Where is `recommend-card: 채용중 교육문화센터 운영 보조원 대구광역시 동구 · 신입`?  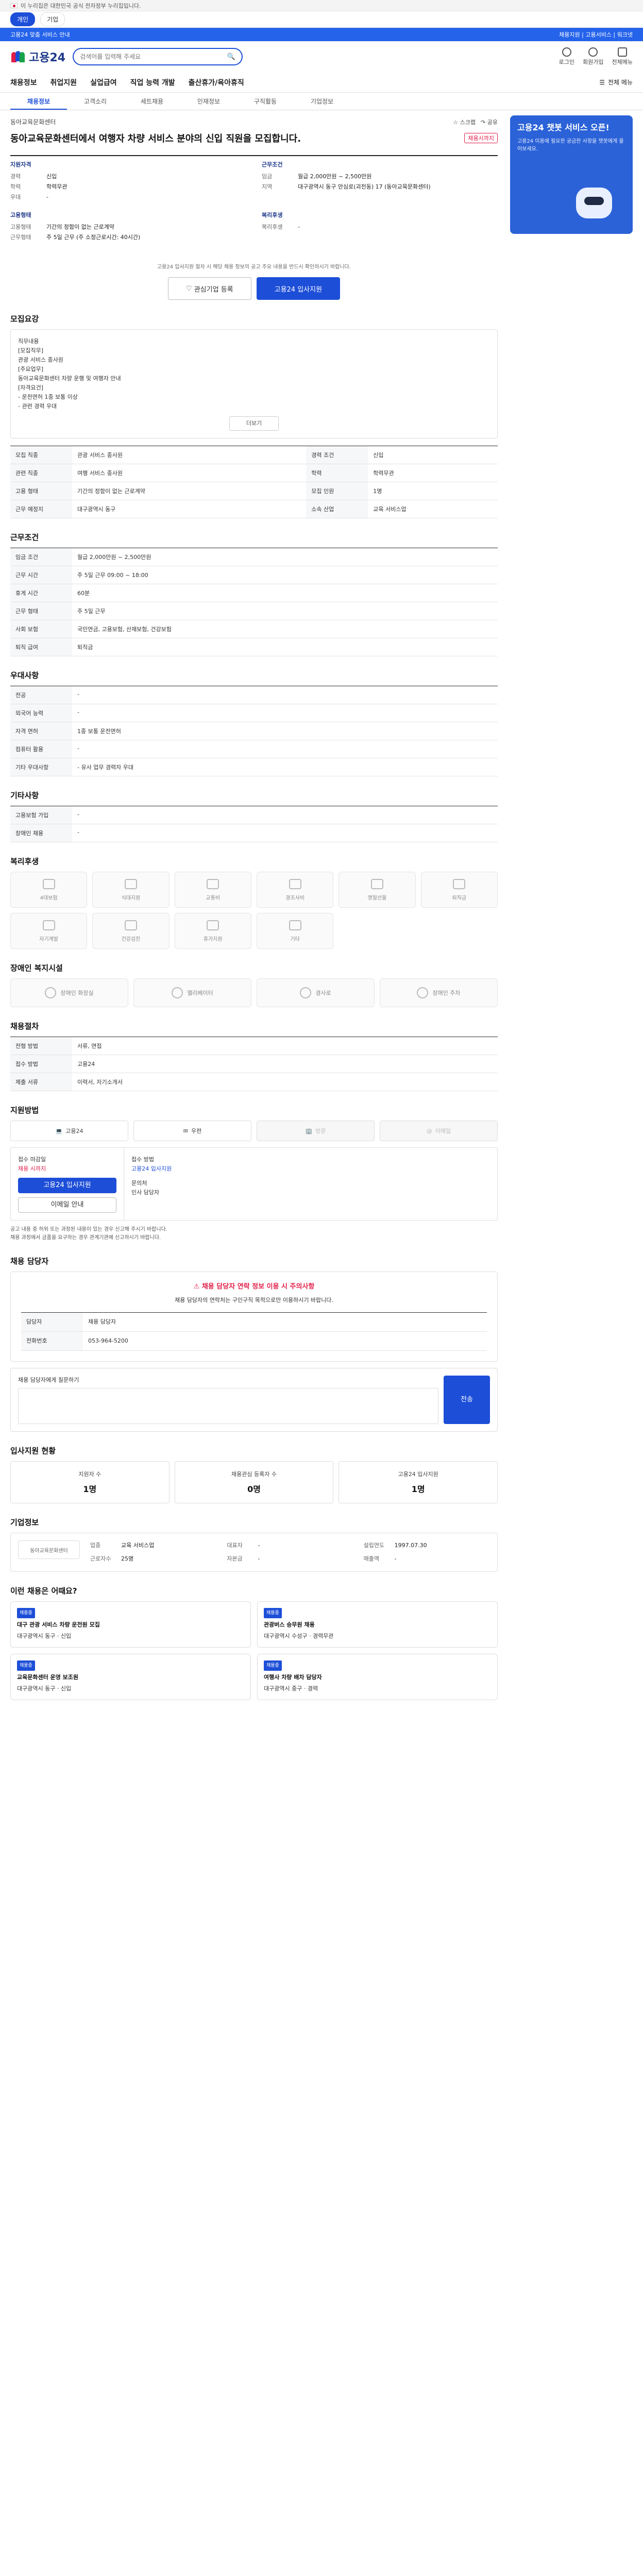
recommend-card: 채용중 교육문화센터 운영 보조원 대구광역시 동구 · 신입 is located at coordinates (130, 1677).